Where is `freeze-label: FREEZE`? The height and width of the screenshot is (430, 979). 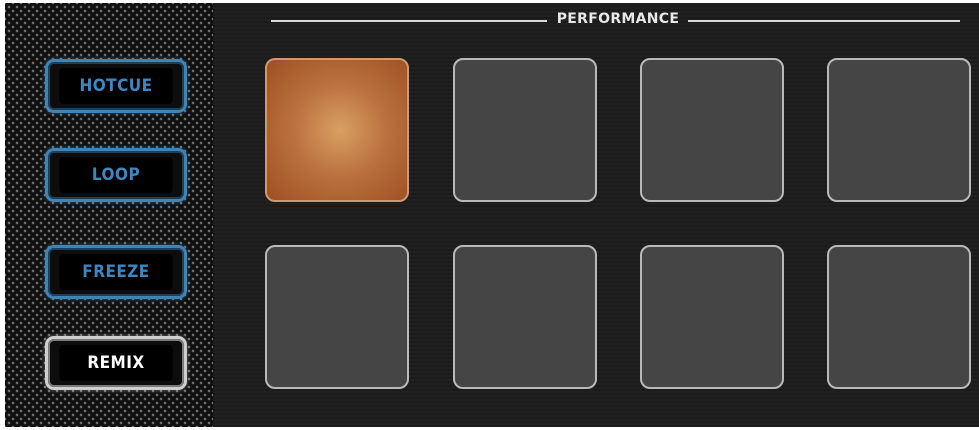
freeze-label: FREEZE is located at coordinates (116, 272).